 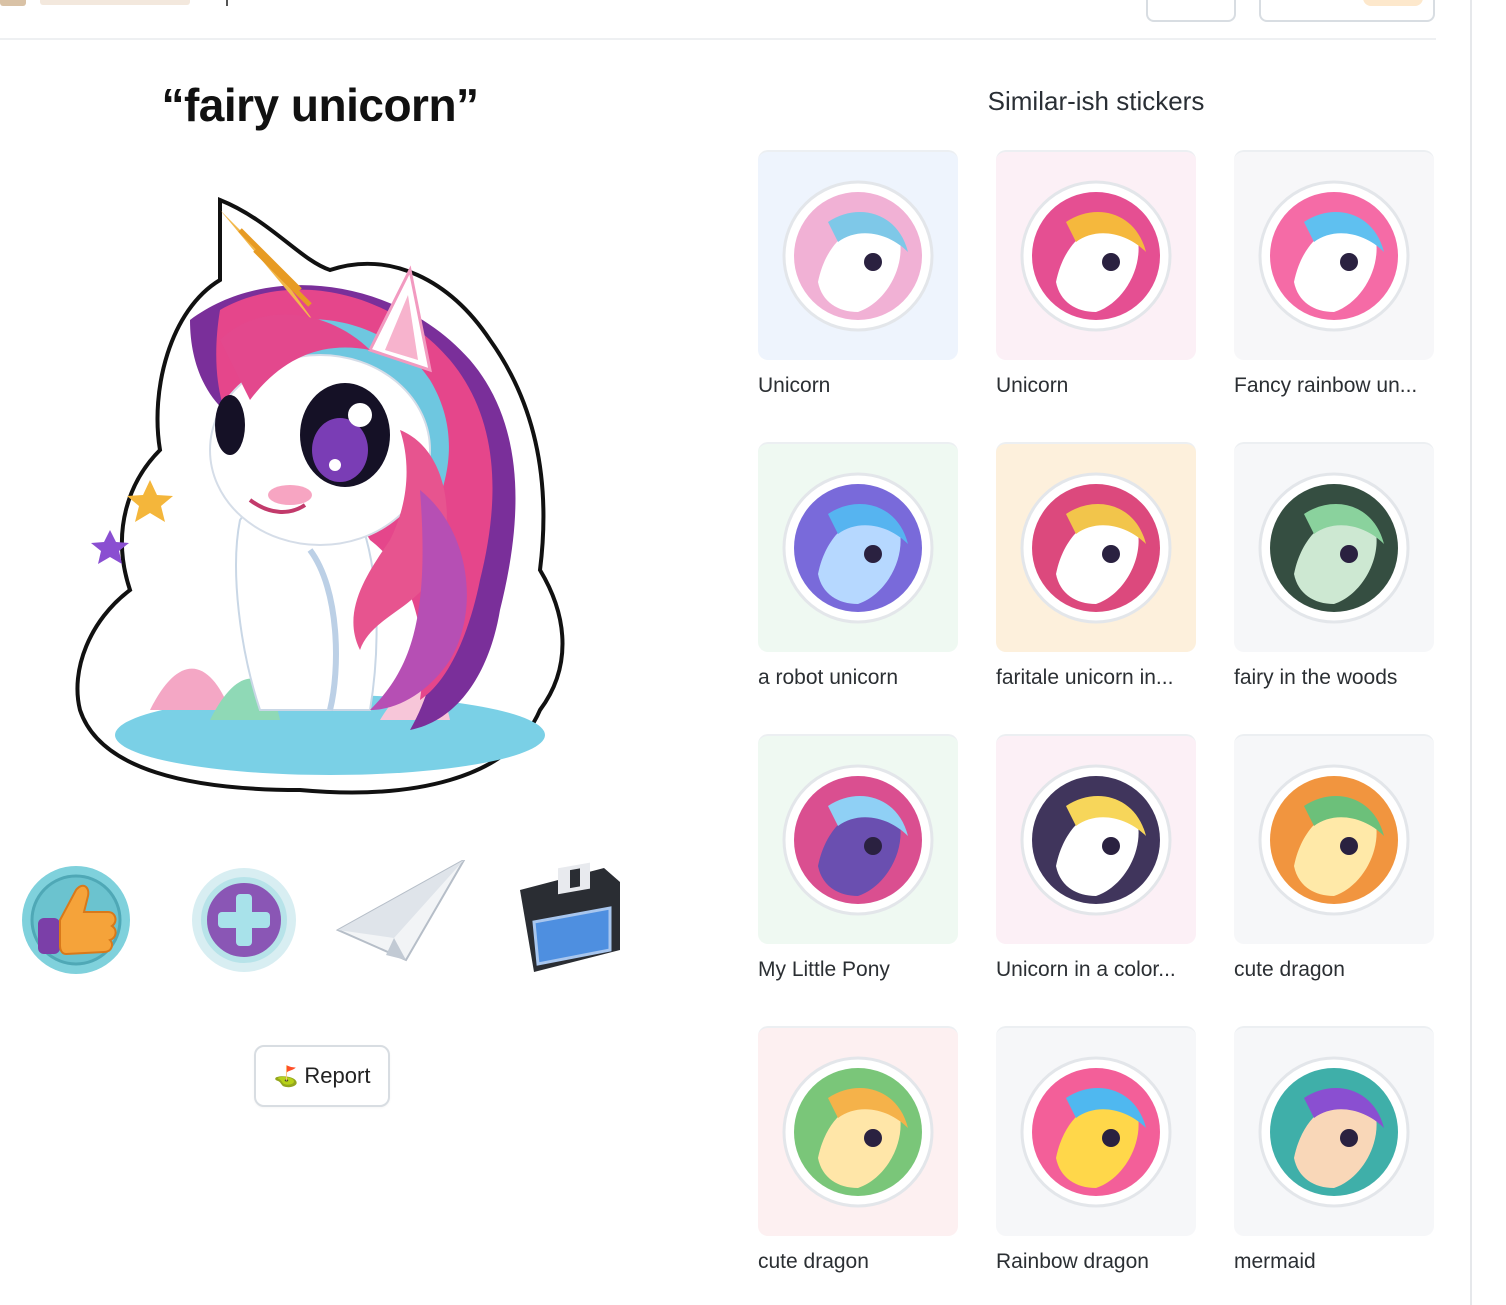 I want to click on report-button: ⛳ Report, so click(x=322, y=1076).